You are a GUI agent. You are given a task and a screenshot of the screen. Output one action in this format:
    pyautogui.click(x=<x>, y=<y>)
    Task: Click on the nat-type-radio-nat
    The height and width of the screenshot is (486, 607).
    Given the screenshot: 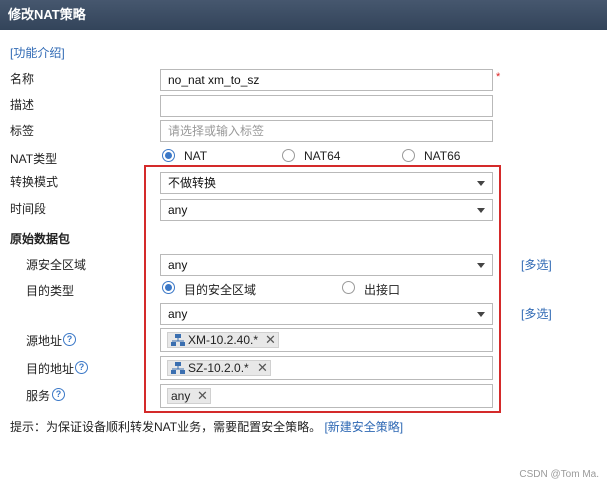 What is the action you would take?
    pyautogui.click(x=168, y=155)
    